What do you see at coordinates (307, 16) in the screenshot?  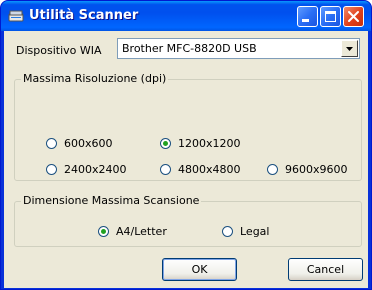 I see `minimize-button` at bounding box center [307, 16].